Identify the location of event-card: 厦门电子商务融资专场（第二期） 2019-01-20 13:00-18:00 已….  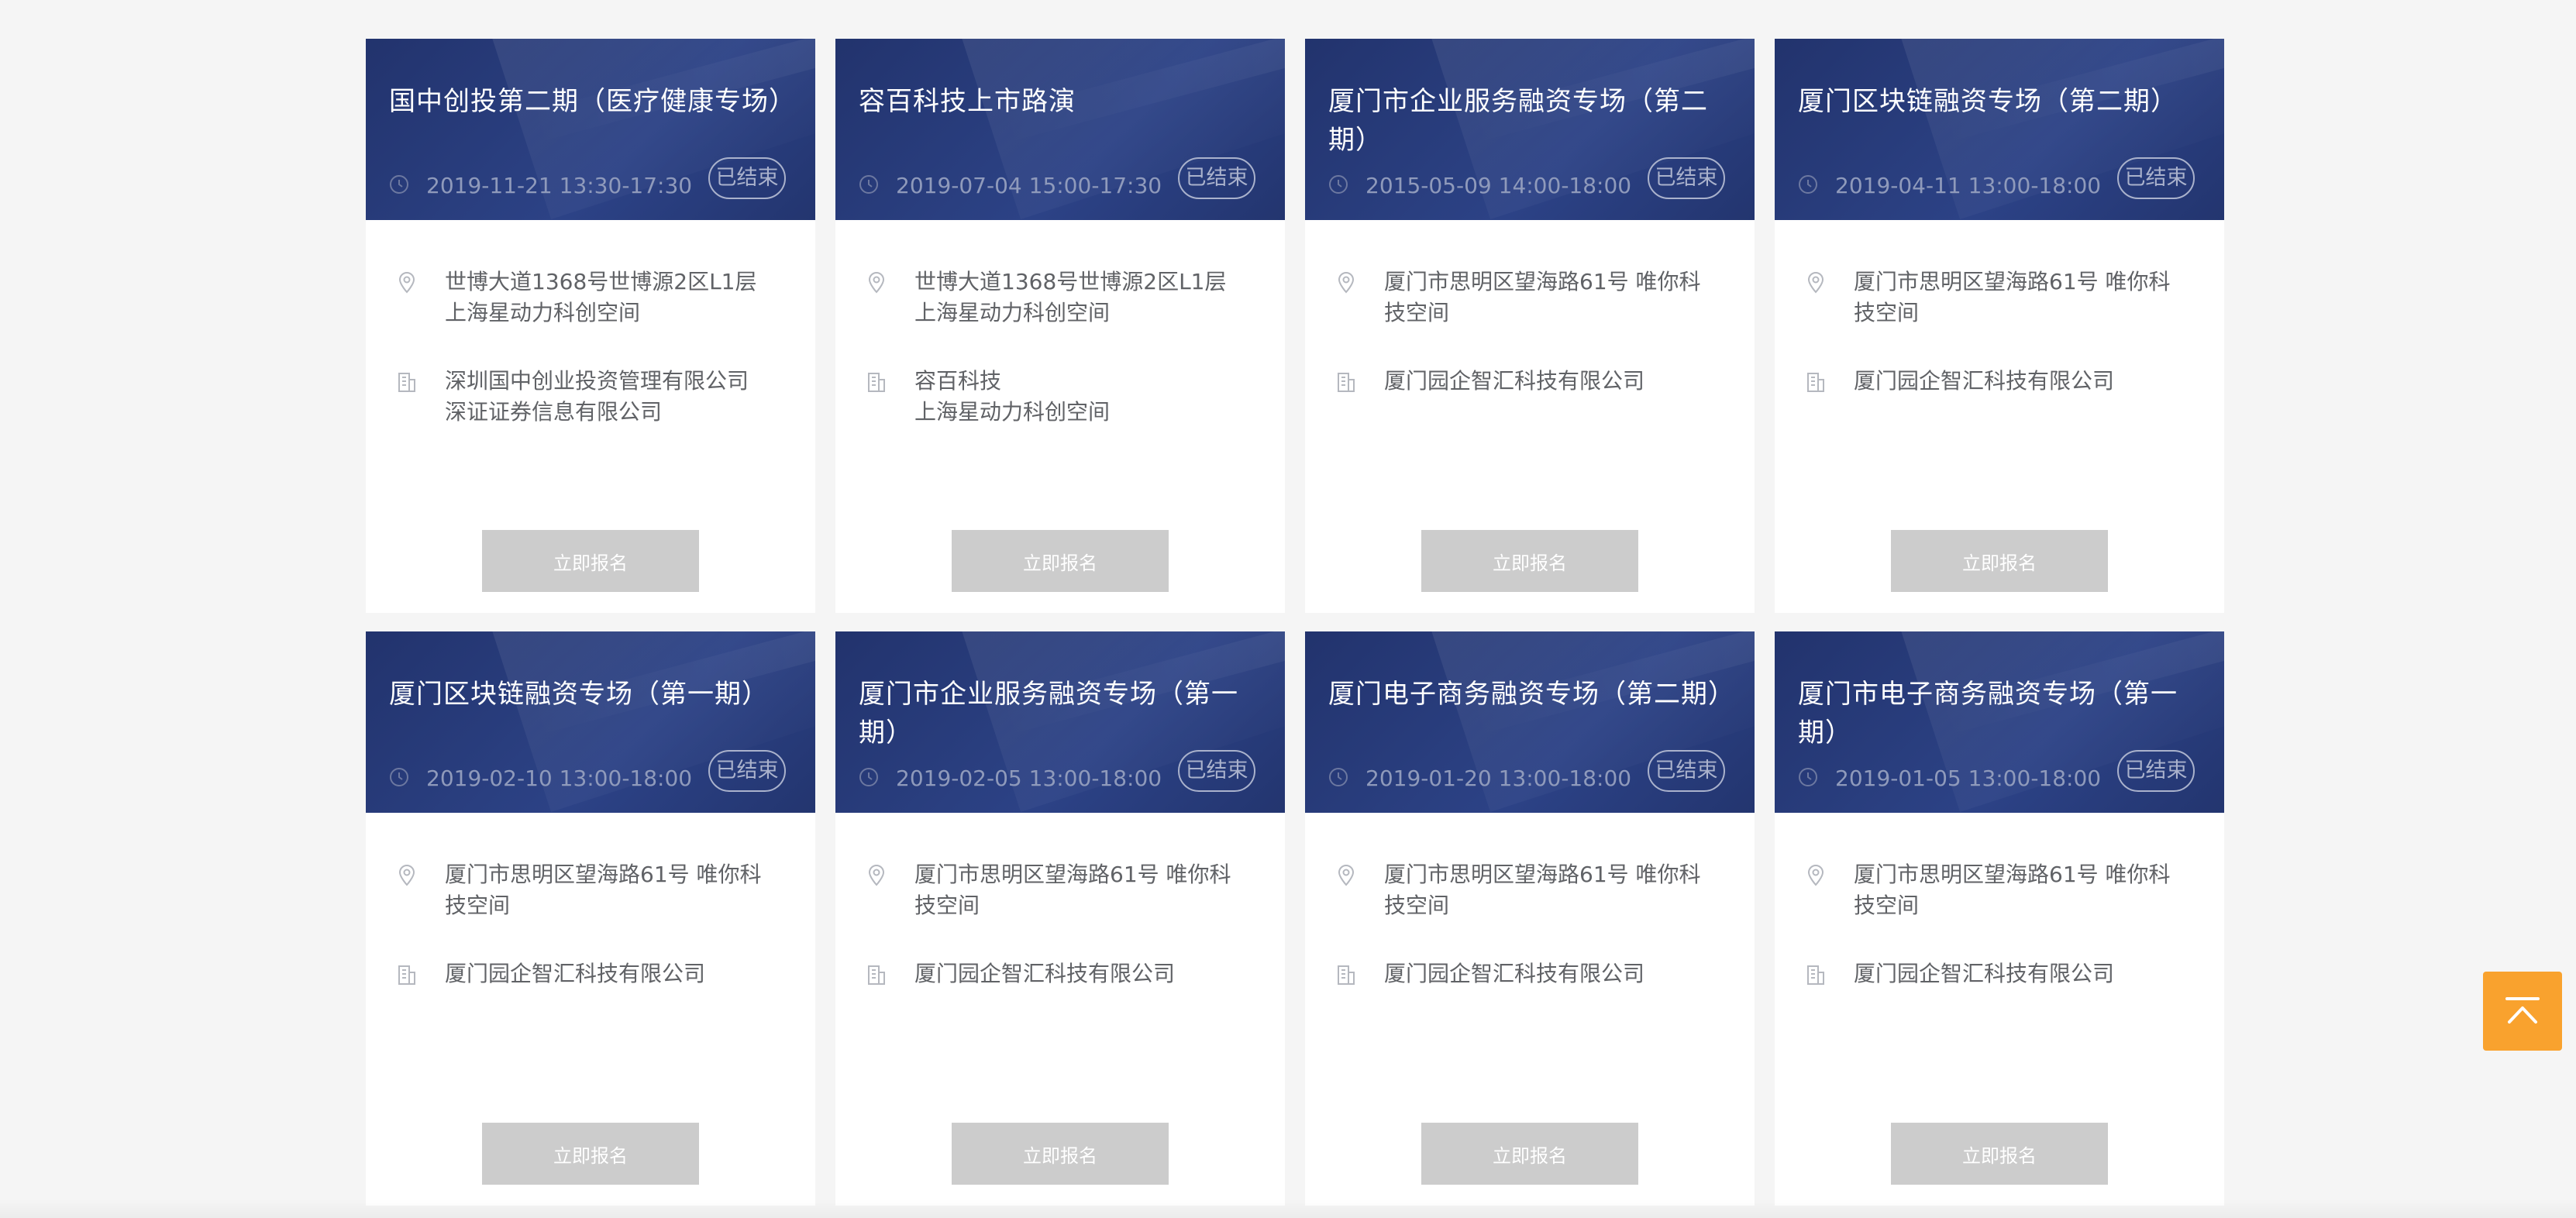
(1530, 918).